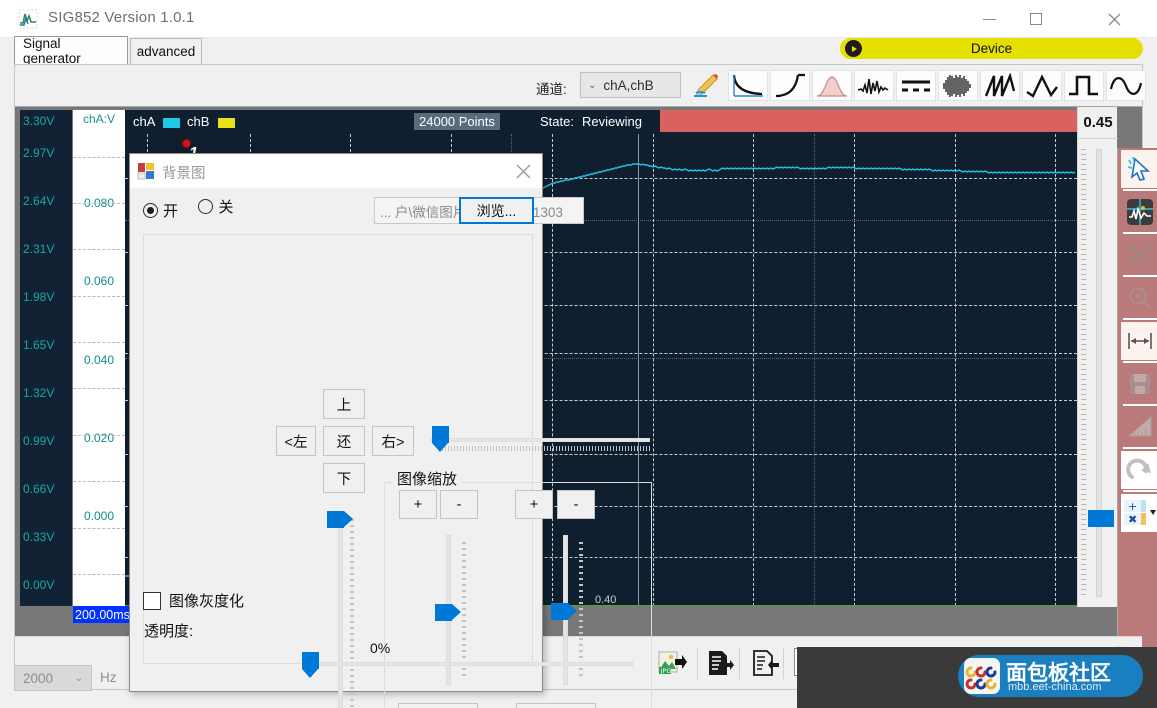 Image resolution: width=1157 pixels, height=708 pixels. Describe the element at coordinates (1101, 373) in the screenshot. I see `vertical-scroll-track` at that location.